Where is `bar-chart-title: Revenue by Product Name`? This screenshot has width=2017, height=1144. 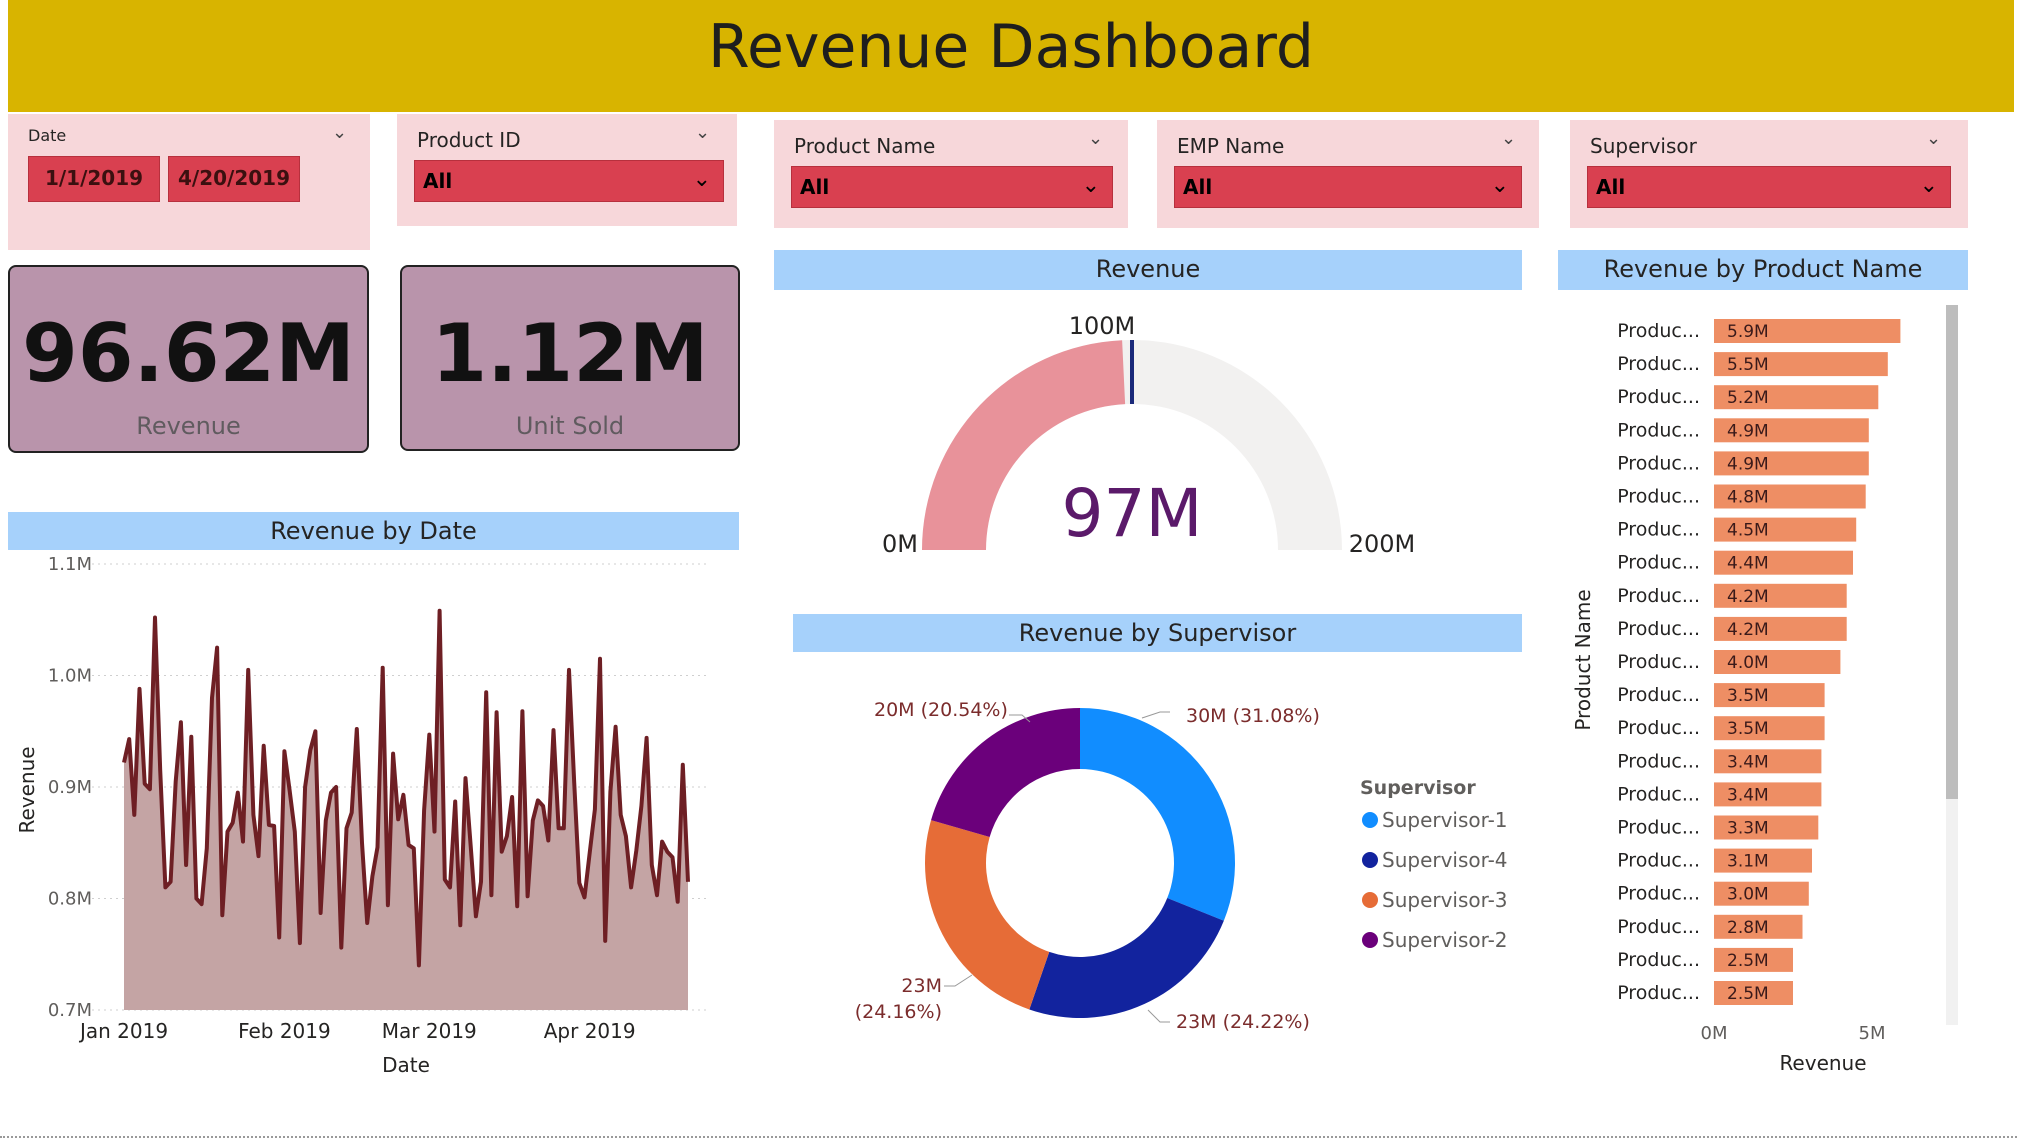
bar-chart-title: Revenue by Product Name is located at coordinates (1763, 270).